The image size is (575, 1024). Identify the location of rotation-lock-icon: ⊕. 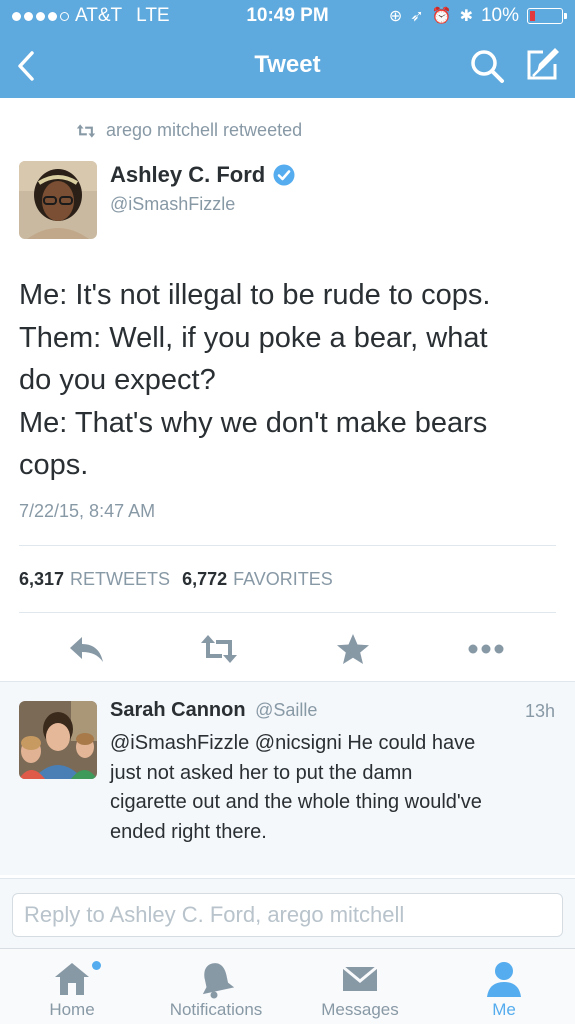
(395, 16).